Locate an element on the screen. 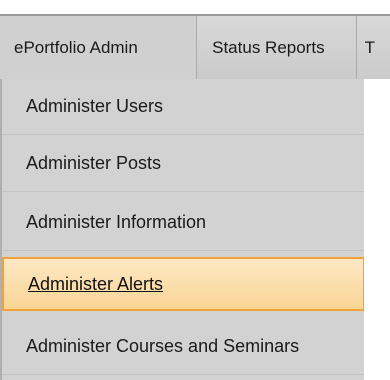 This screenshot has height=380, width=390. menu-tab-label: T is located at coordinates (369, 47).